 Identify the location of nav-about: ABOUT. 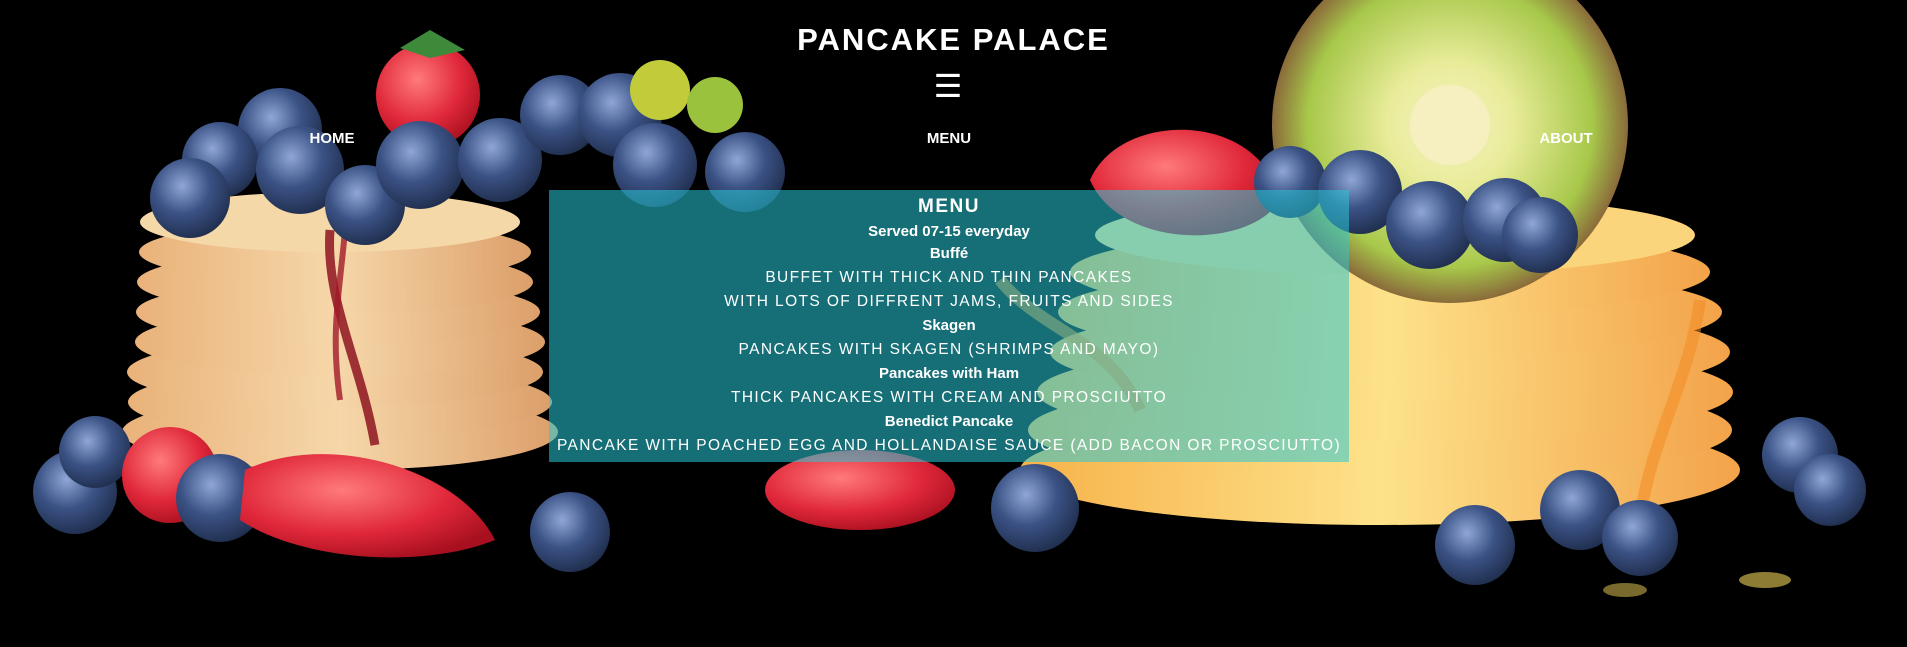
(1565, 139).